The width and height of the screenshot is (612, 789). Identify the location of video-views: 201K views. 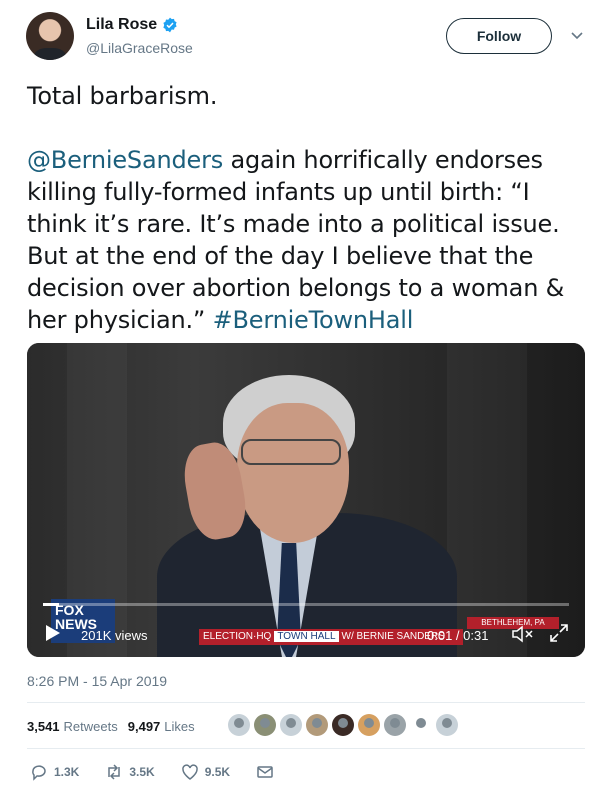
(114, 635).